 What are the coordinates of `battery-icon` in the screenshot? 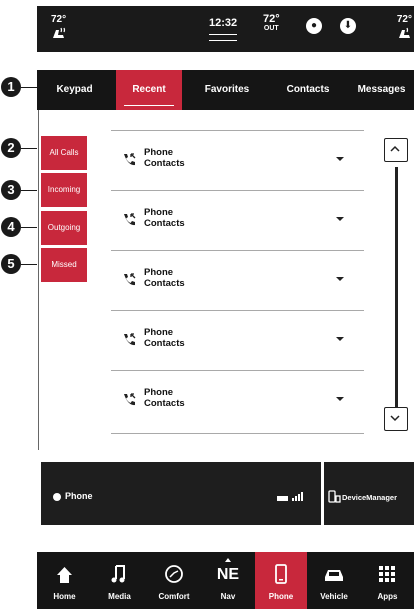 It's located at (282, 498).